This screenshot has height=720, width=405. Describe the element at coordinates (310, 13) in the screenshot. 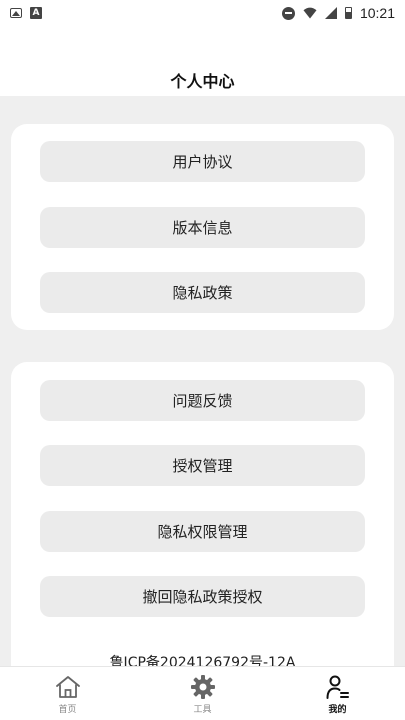

I see `wifi-icon` at that location.